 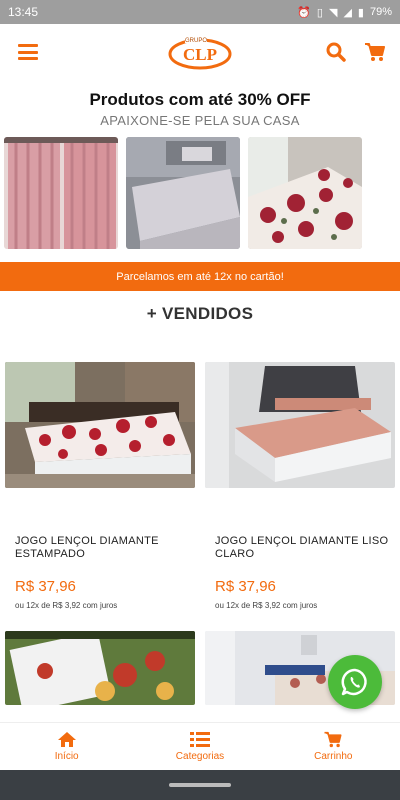 I want to click on grupo-clp-logo: CLP GRUPO, so click(x=200, y=52).